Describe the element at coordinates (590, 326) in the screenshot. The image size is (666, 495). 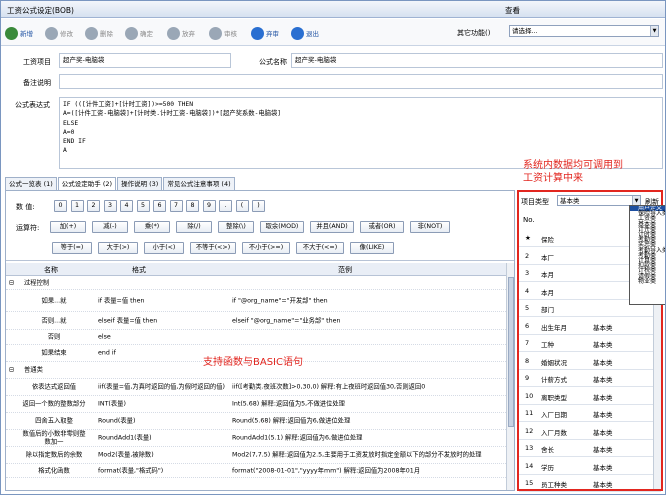
I see `list-item: 6 出生年月 基本类` at that location.